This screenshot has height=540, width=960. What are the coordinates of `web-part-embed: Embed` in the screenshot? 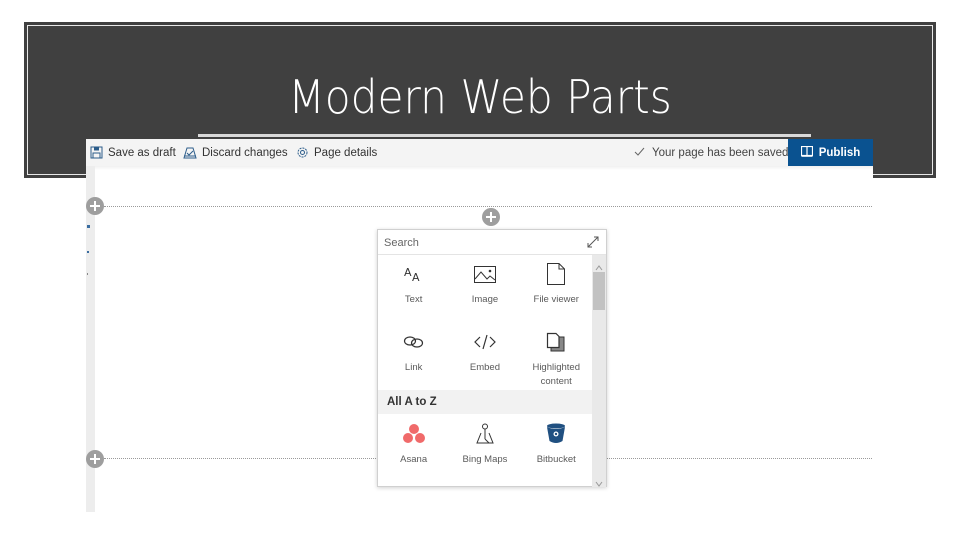 It's located at (484, 359).